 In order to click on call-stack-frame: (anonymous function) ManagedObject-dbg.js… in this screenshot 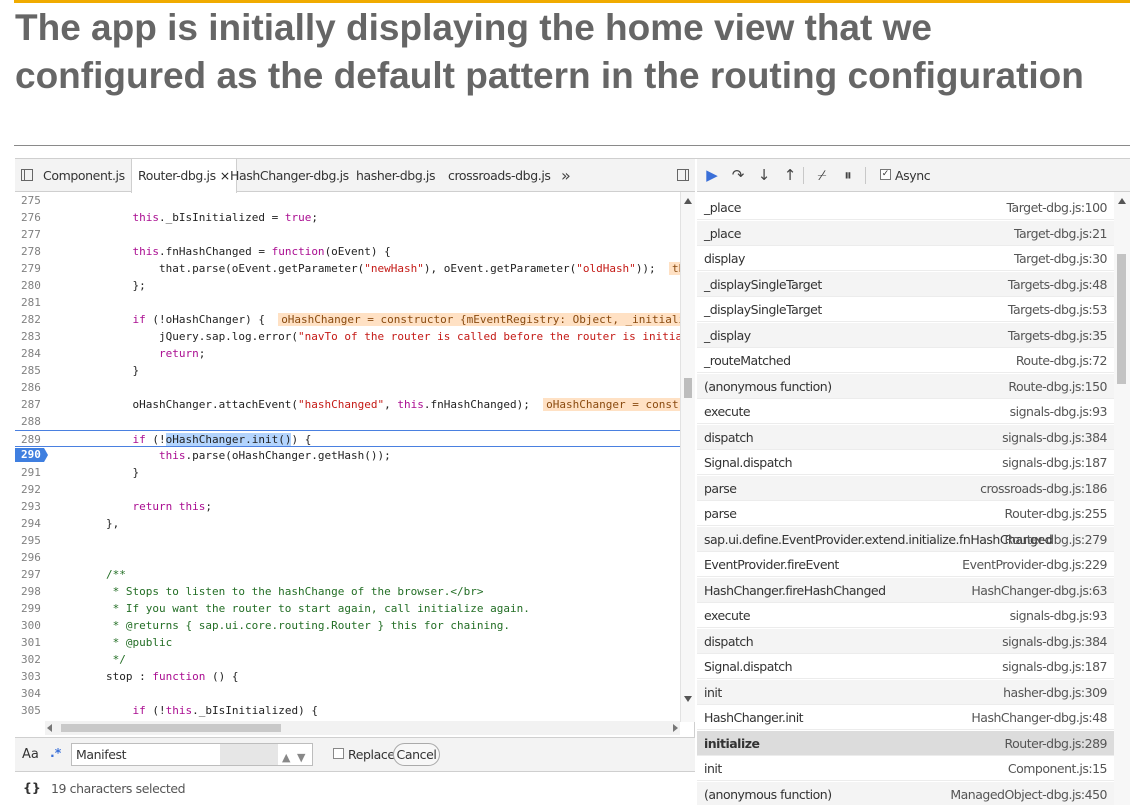, I will do `click(905, 793)`.